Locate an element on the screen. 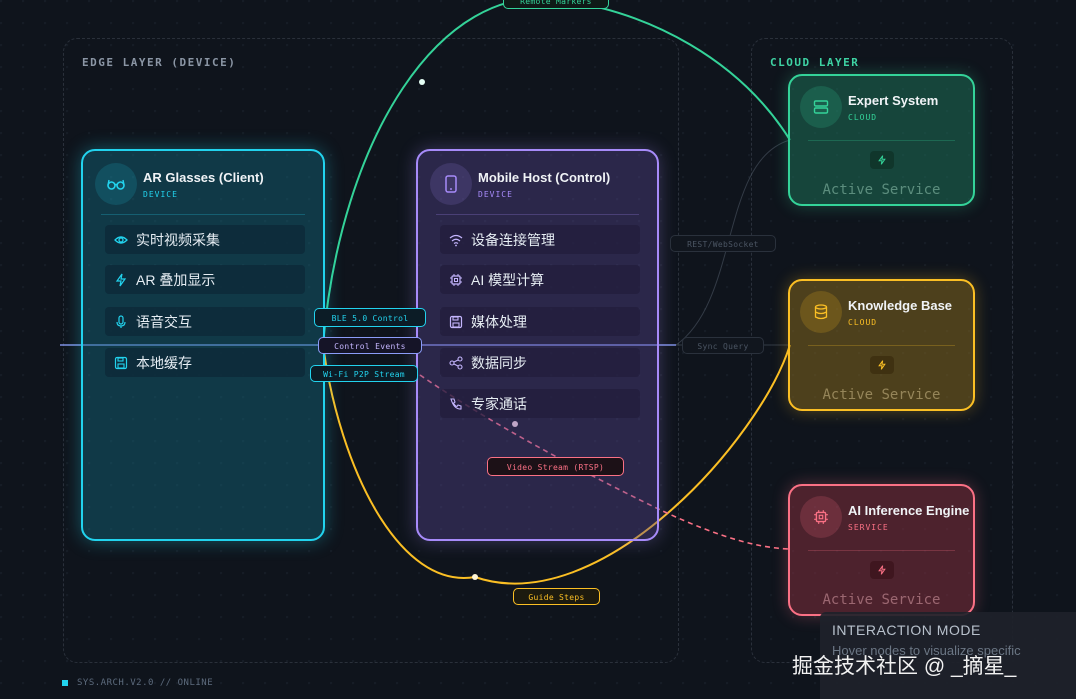 Image resolution: width=1076 pixels, height=699 pixels. node-title: Expert System is located at coordinates (893, 100).